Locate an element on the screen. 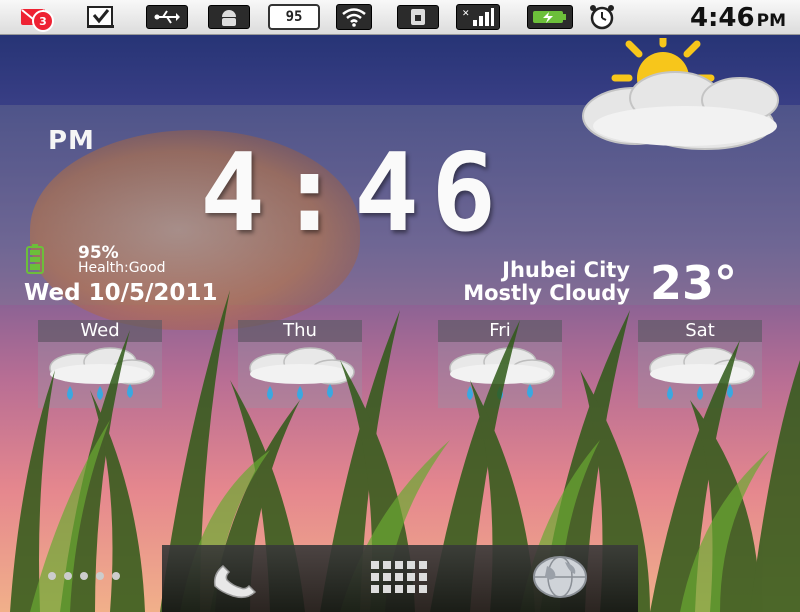  forecast-day-label: Wed is located at coordinates (100, 331).